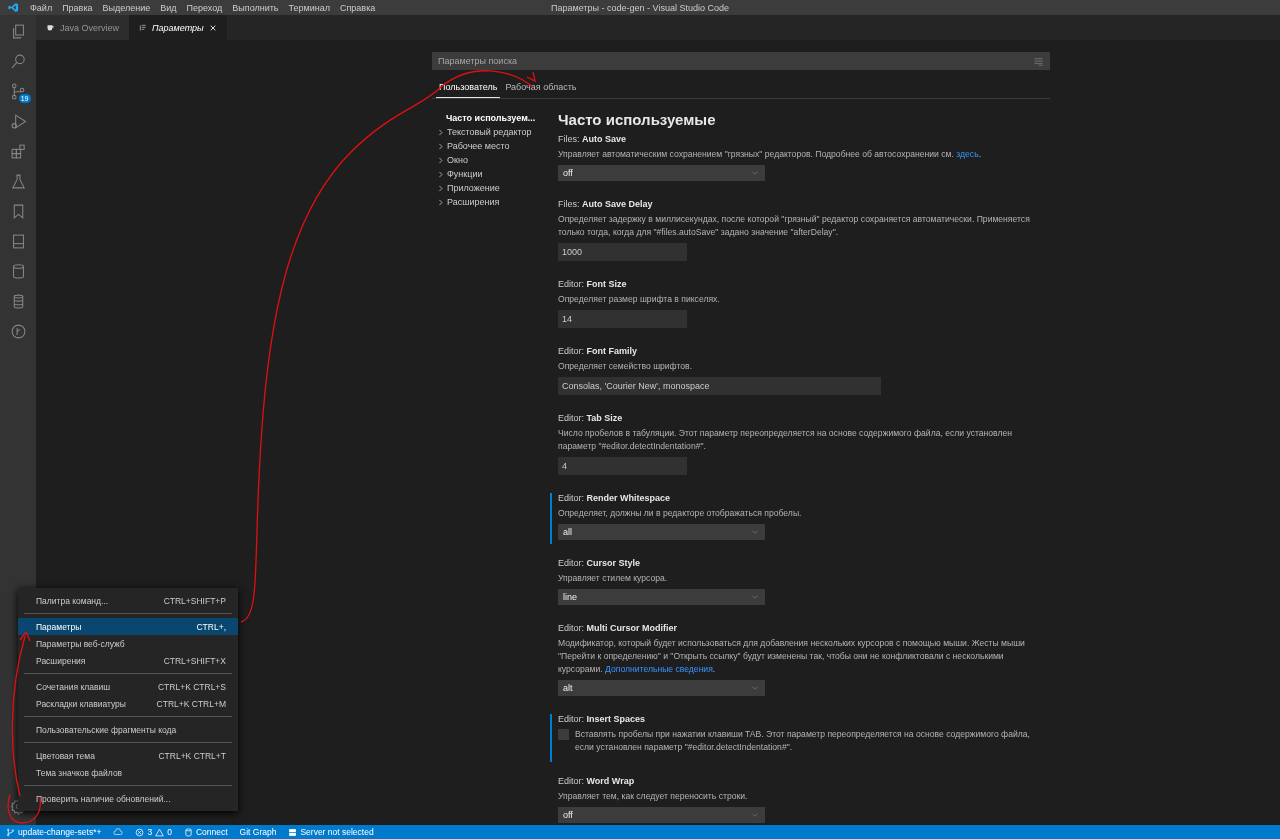 This screenshot has height=839, width=1280. What do you see at coordinates (719, 386) in the screenshot?
I see `input-field: Consolas, 'Courier New', monospace` at bounding box center [719, 386].